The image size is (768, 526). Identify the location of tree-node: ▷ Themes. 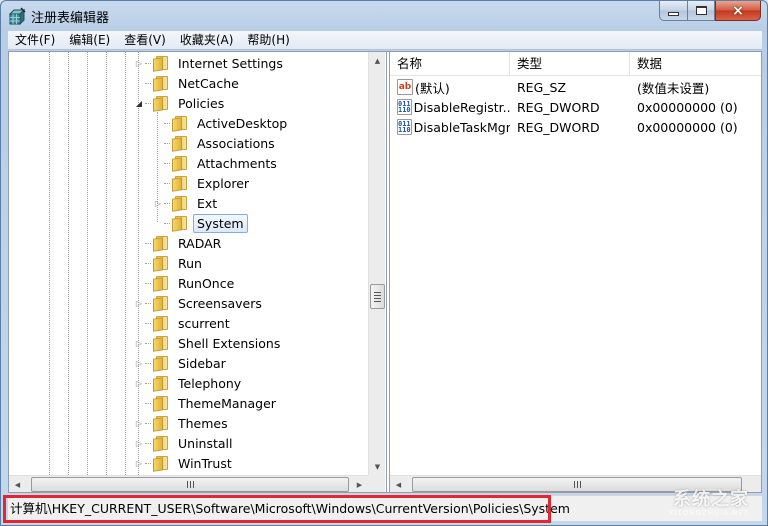
(183, 423).